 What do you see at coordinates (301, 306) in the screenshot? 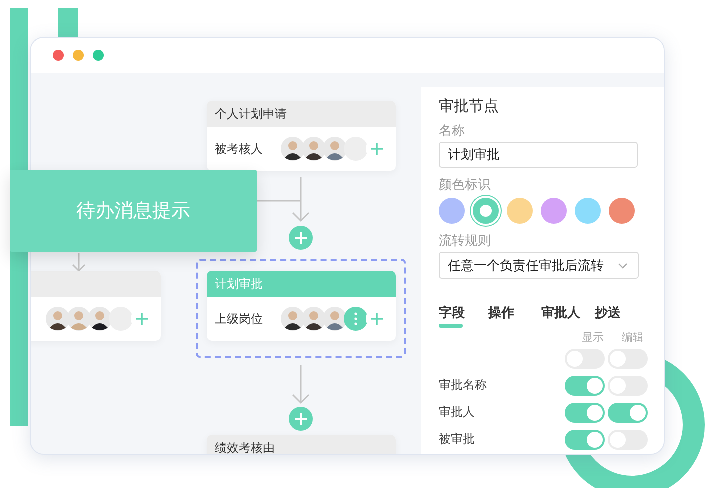
I see `flow-node: 计划审批 上级岗位` at bounding box center [301, 306].